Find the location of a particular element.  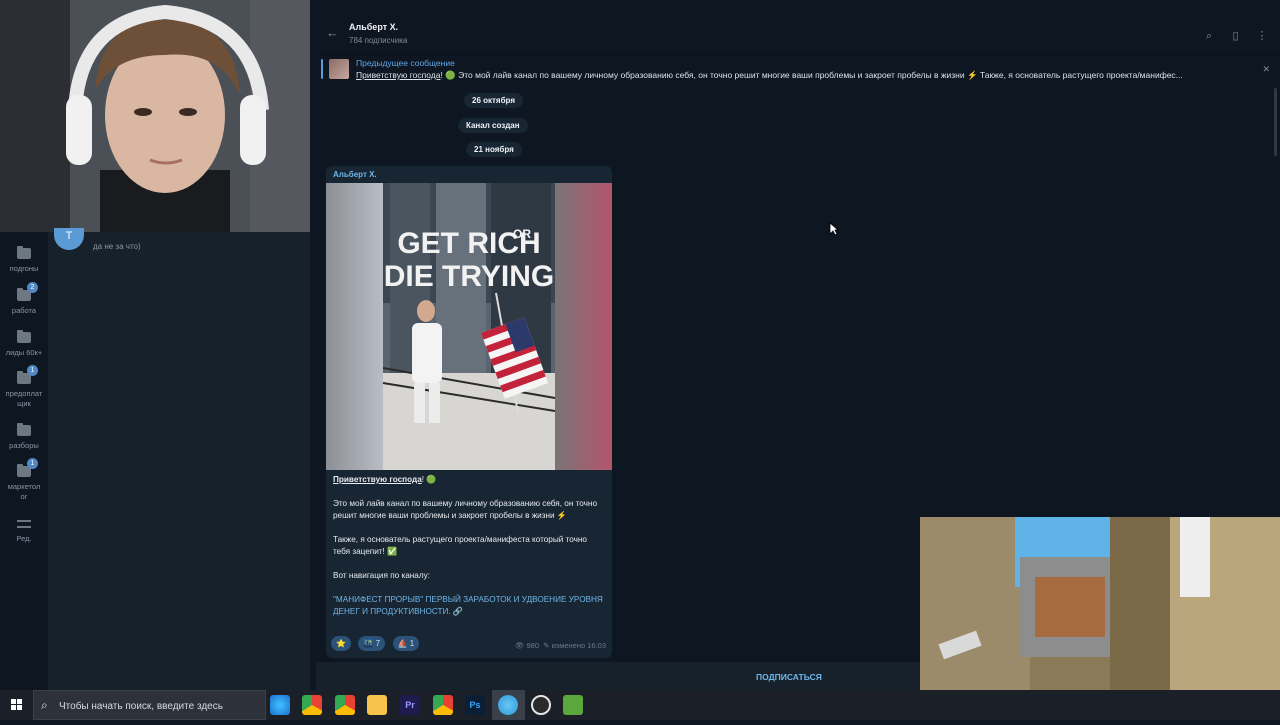

edge-icon is located at coordinates (280, 705).